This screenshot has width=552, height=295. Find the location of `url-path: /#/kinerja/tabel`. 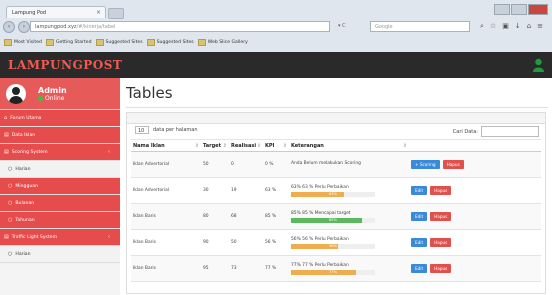

url-path: /#/kinerja/tabel is located at coordinates (96, 27).